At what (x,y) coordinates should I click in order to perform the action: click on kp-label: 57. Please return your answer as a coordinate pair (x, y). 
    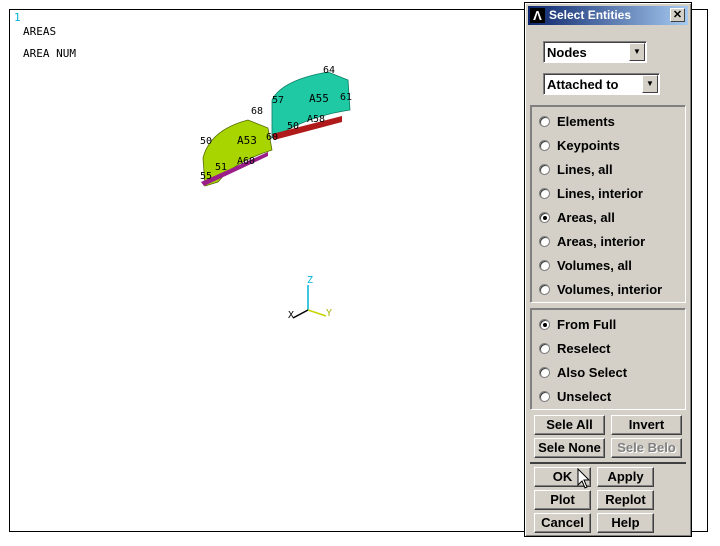
    Looking at the image, I should click on (278, 100).